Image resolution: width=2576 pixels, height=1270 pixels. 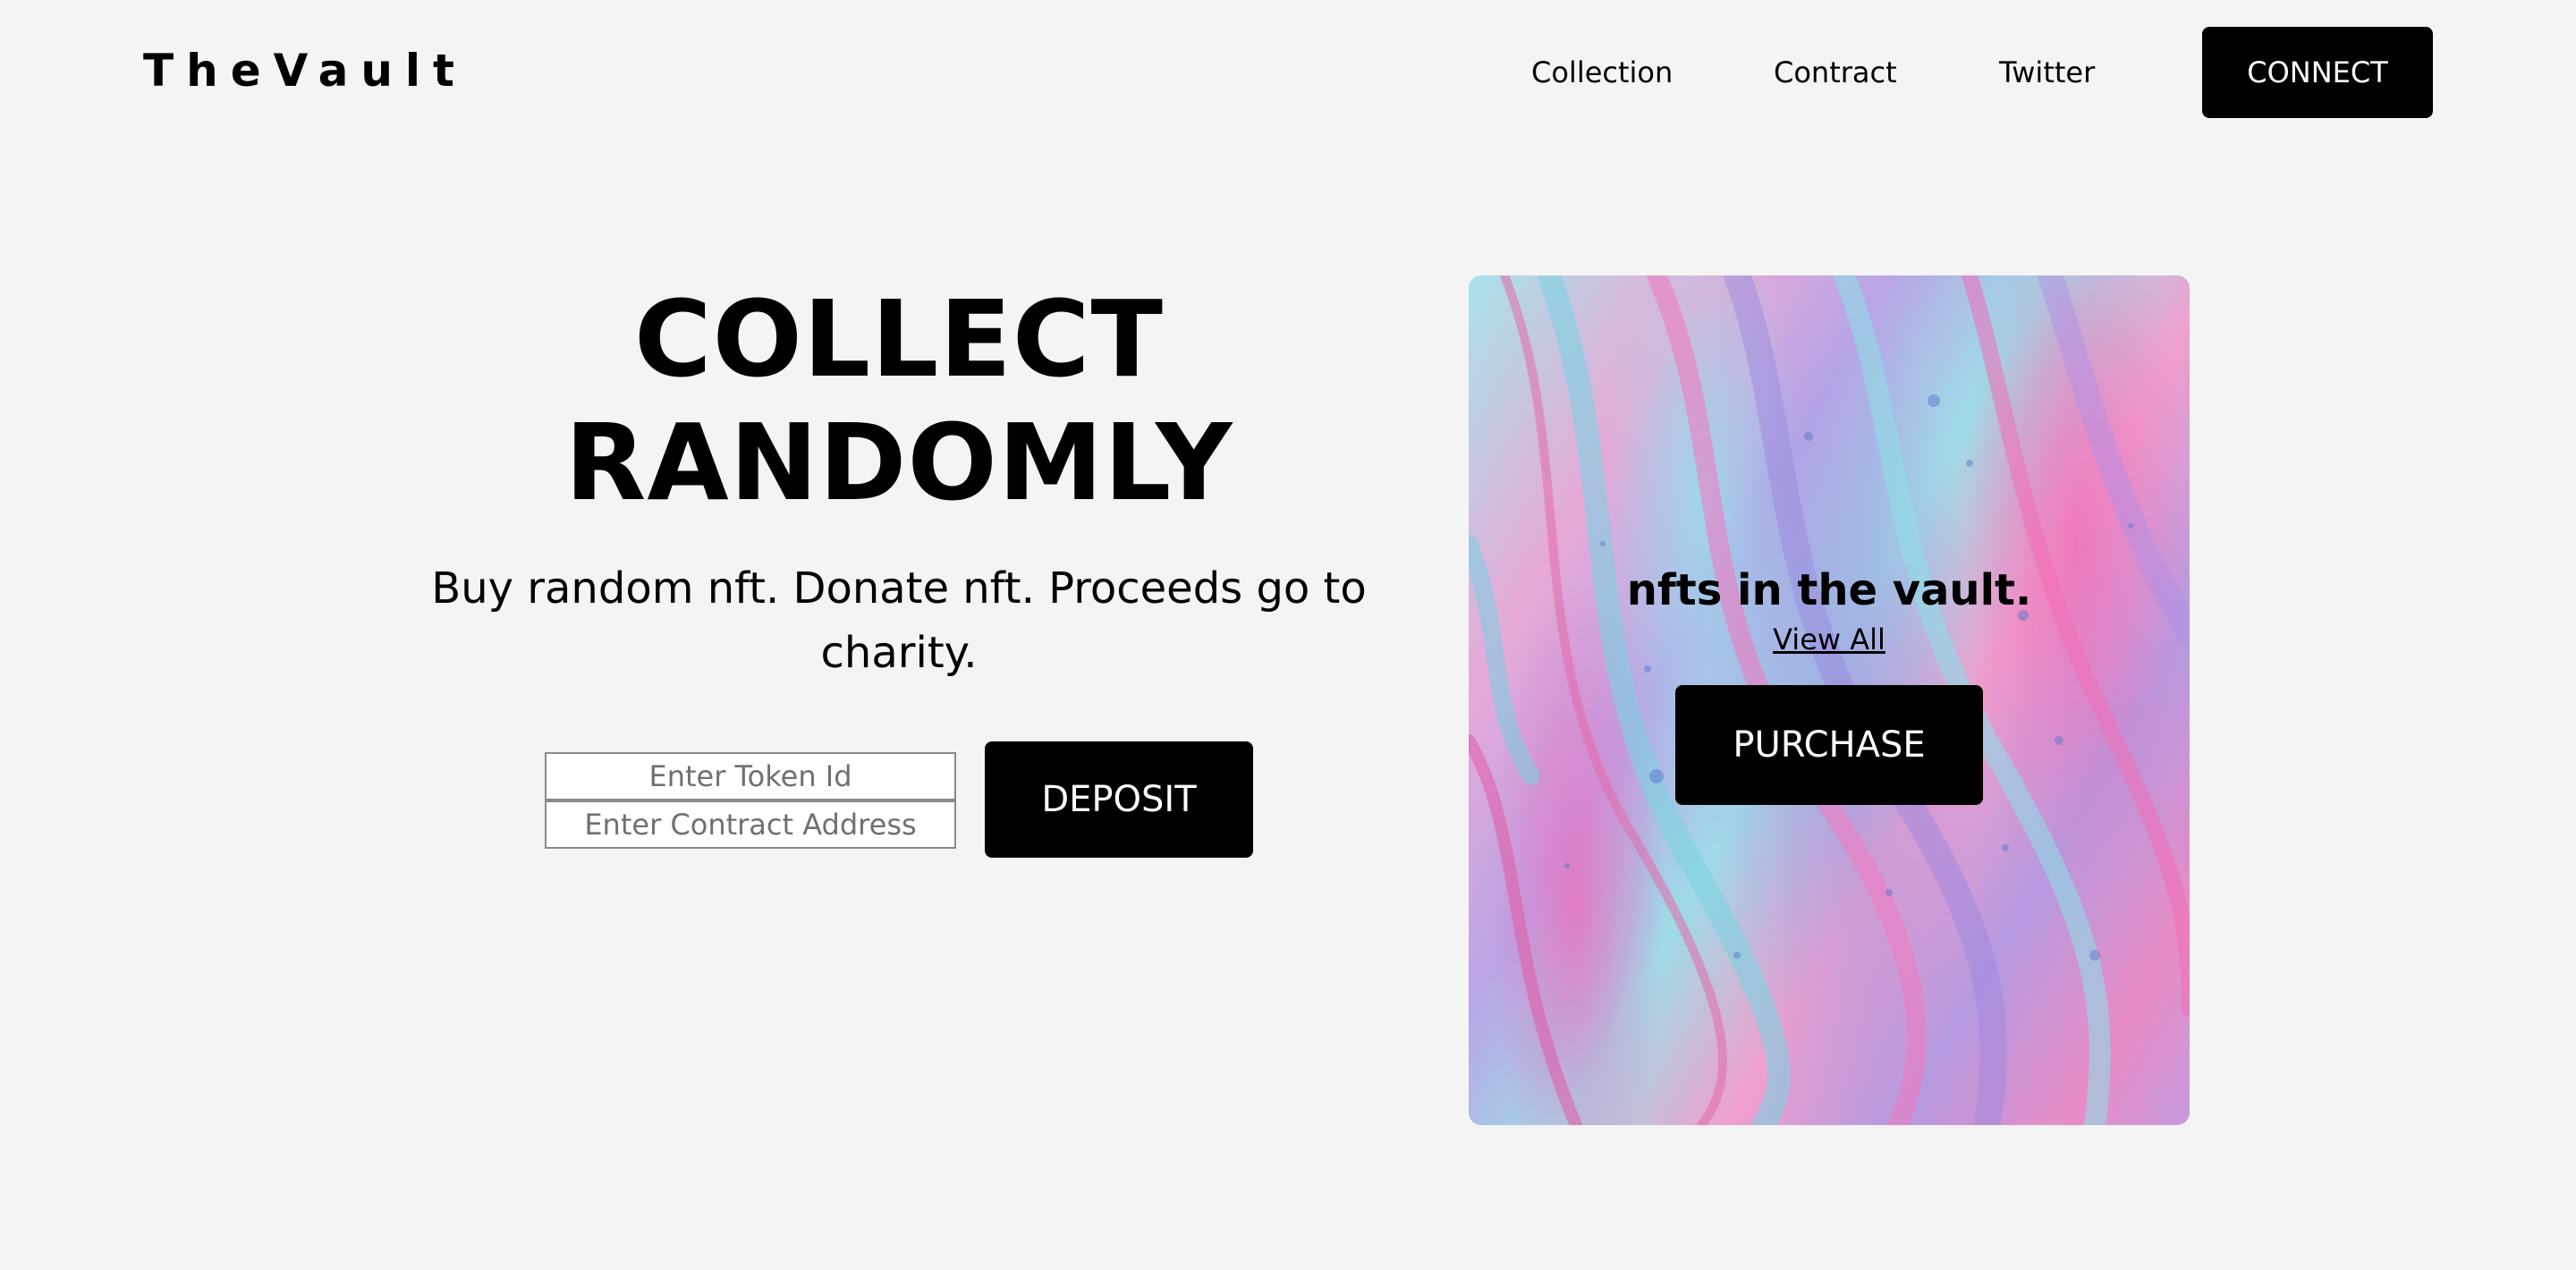 What do you see at coordinates (899, 339) in the screenshot?
I see `hero-title-line-1: COLLECT` at bounding box center [899, 339].